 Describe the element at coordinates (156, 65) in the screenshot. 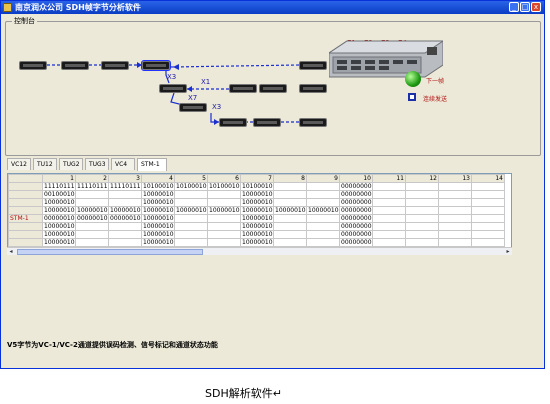

I see `topology-node-selected` at that location.